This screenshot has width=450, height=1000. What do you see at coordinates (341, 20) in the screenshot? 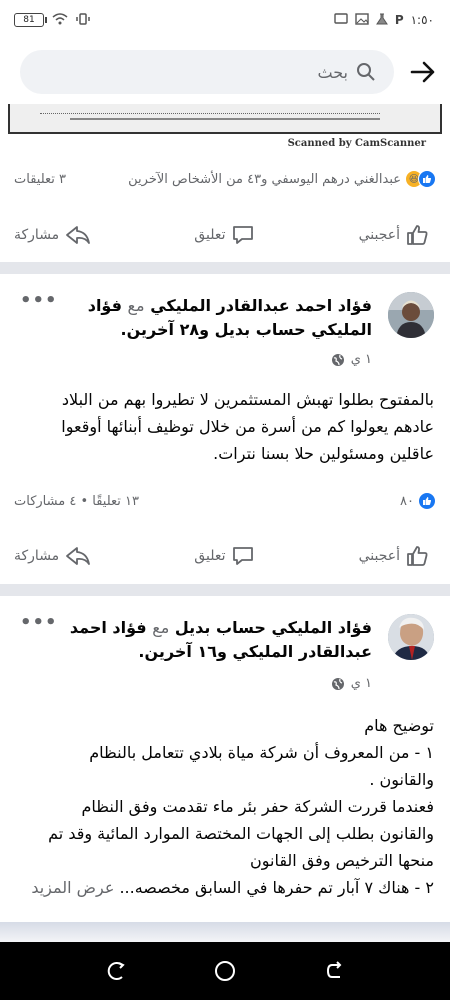
I see `message-icon` at bounding box center [341, 20].